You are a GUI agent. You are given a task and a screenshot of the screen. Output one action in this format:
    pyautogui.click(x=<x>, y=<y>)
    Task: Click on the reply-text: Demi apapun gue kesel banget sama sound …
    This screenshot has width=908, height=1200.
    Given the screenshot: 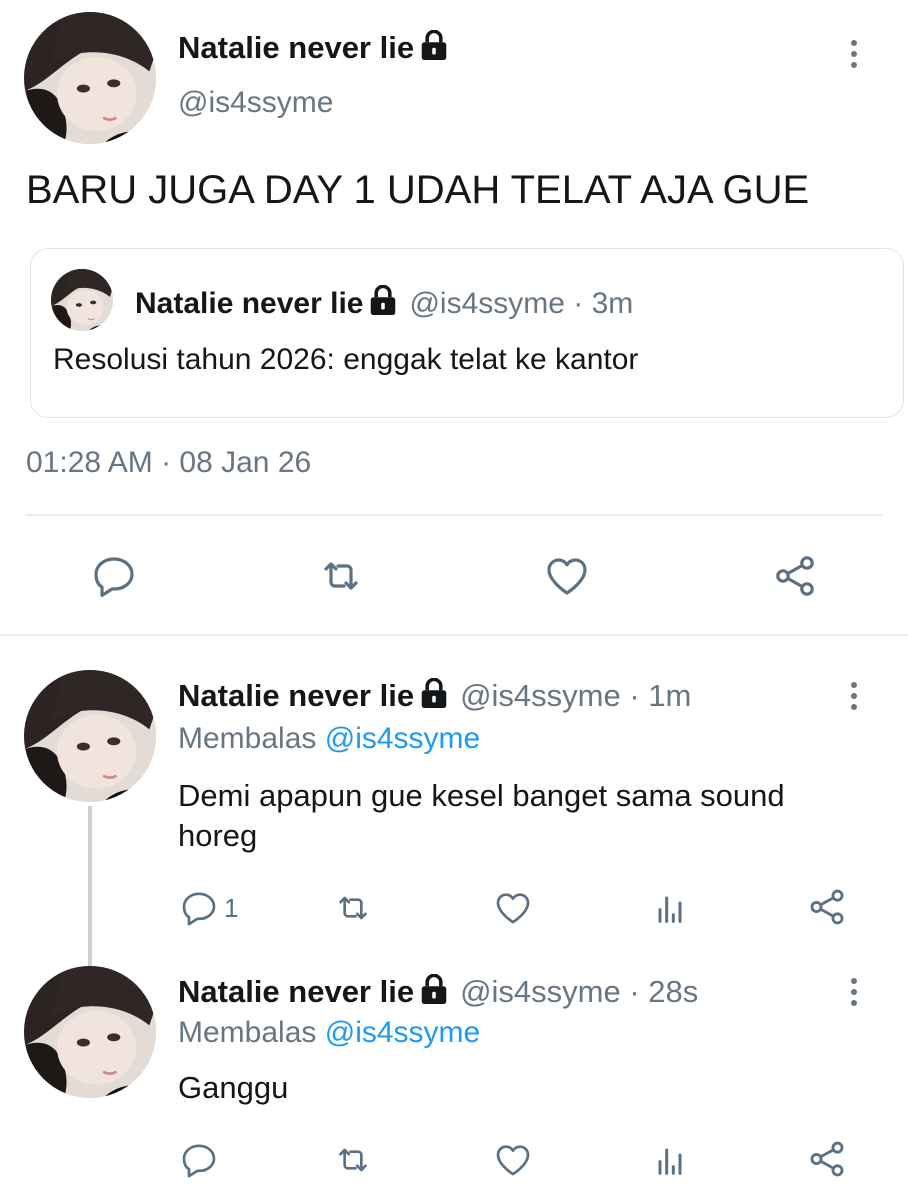 What is the action you would take?
    pyautogui.click(x=481, y=816)
    